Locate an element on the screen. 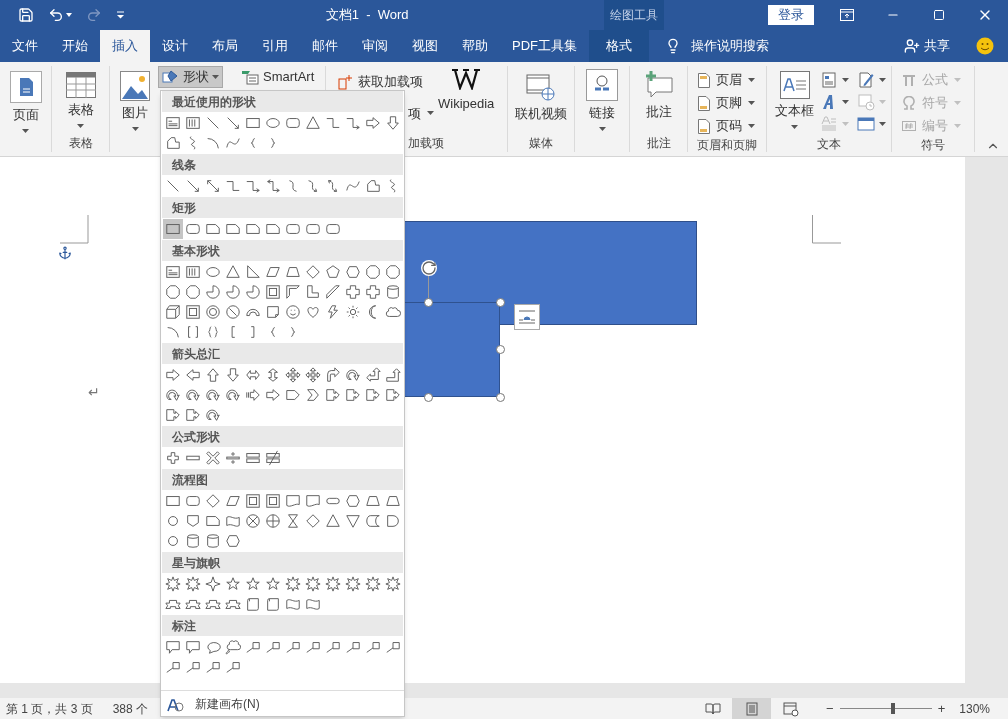 The width and height of the screenshot is (1008, 719). ribbon-tab: 帮助 is located at coordinates (475, 46).